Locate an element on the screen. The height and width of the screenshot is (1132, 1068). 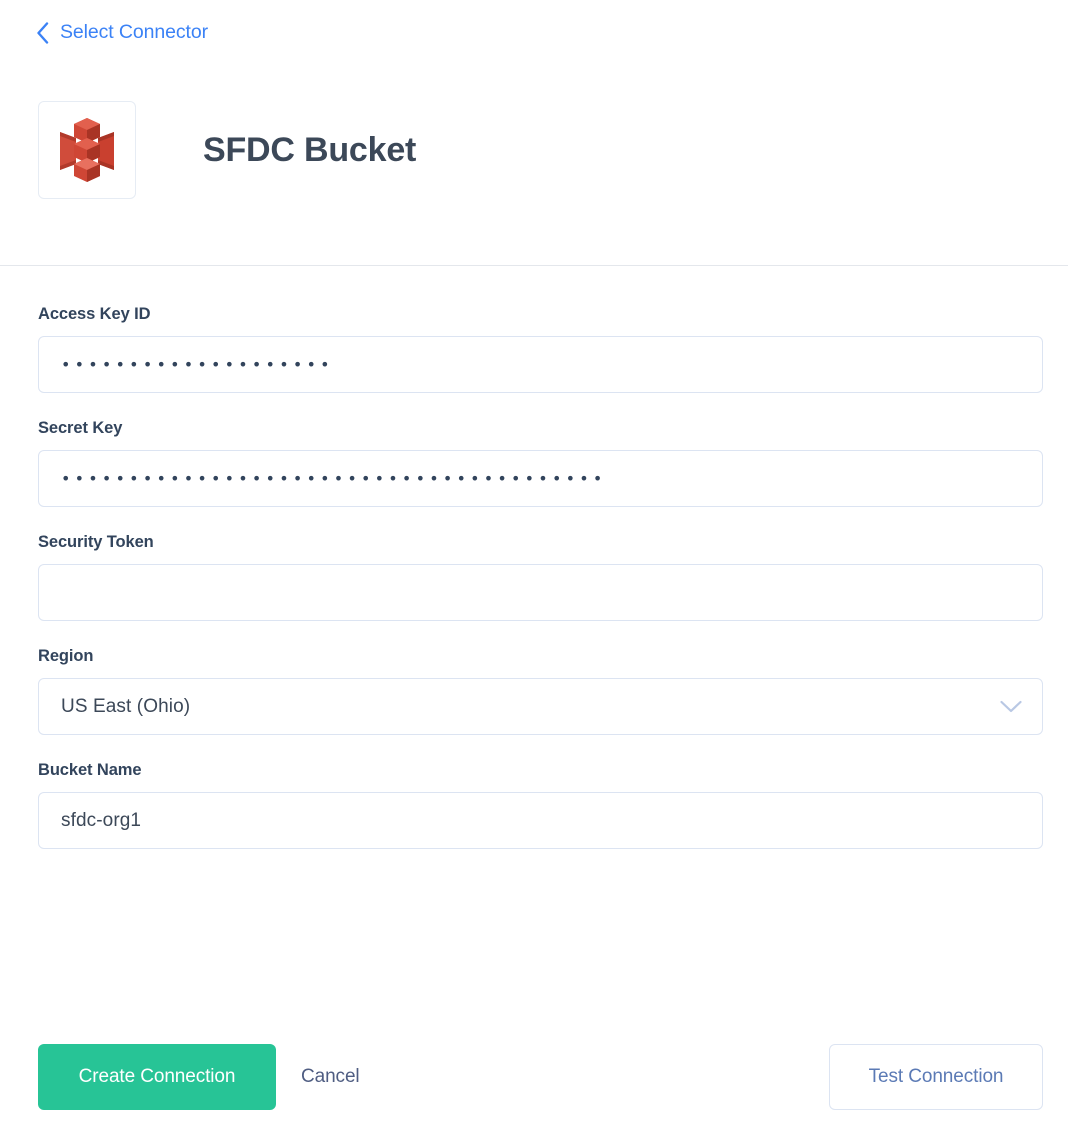
back-link-label: Select Connector is located at coordinates (134, 32).